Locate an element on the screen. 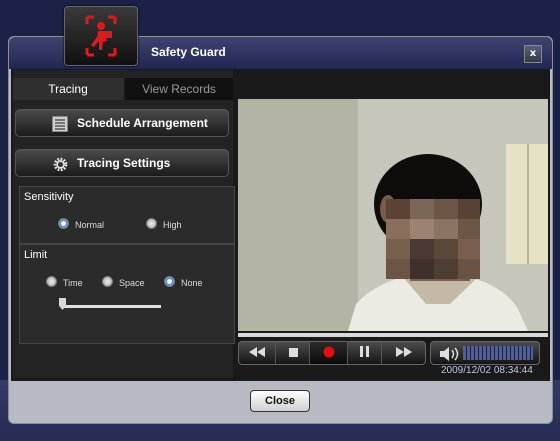 The height and width of the screenshot is (441, 560). calendar-list-icon is located at coordinates (60, 125).